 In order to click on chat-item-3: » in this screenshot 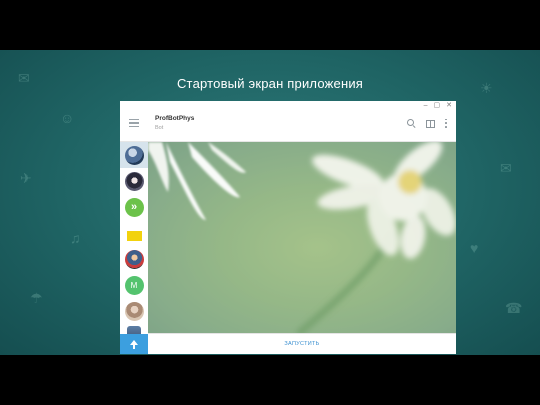, I will do `click(134, 207)`.